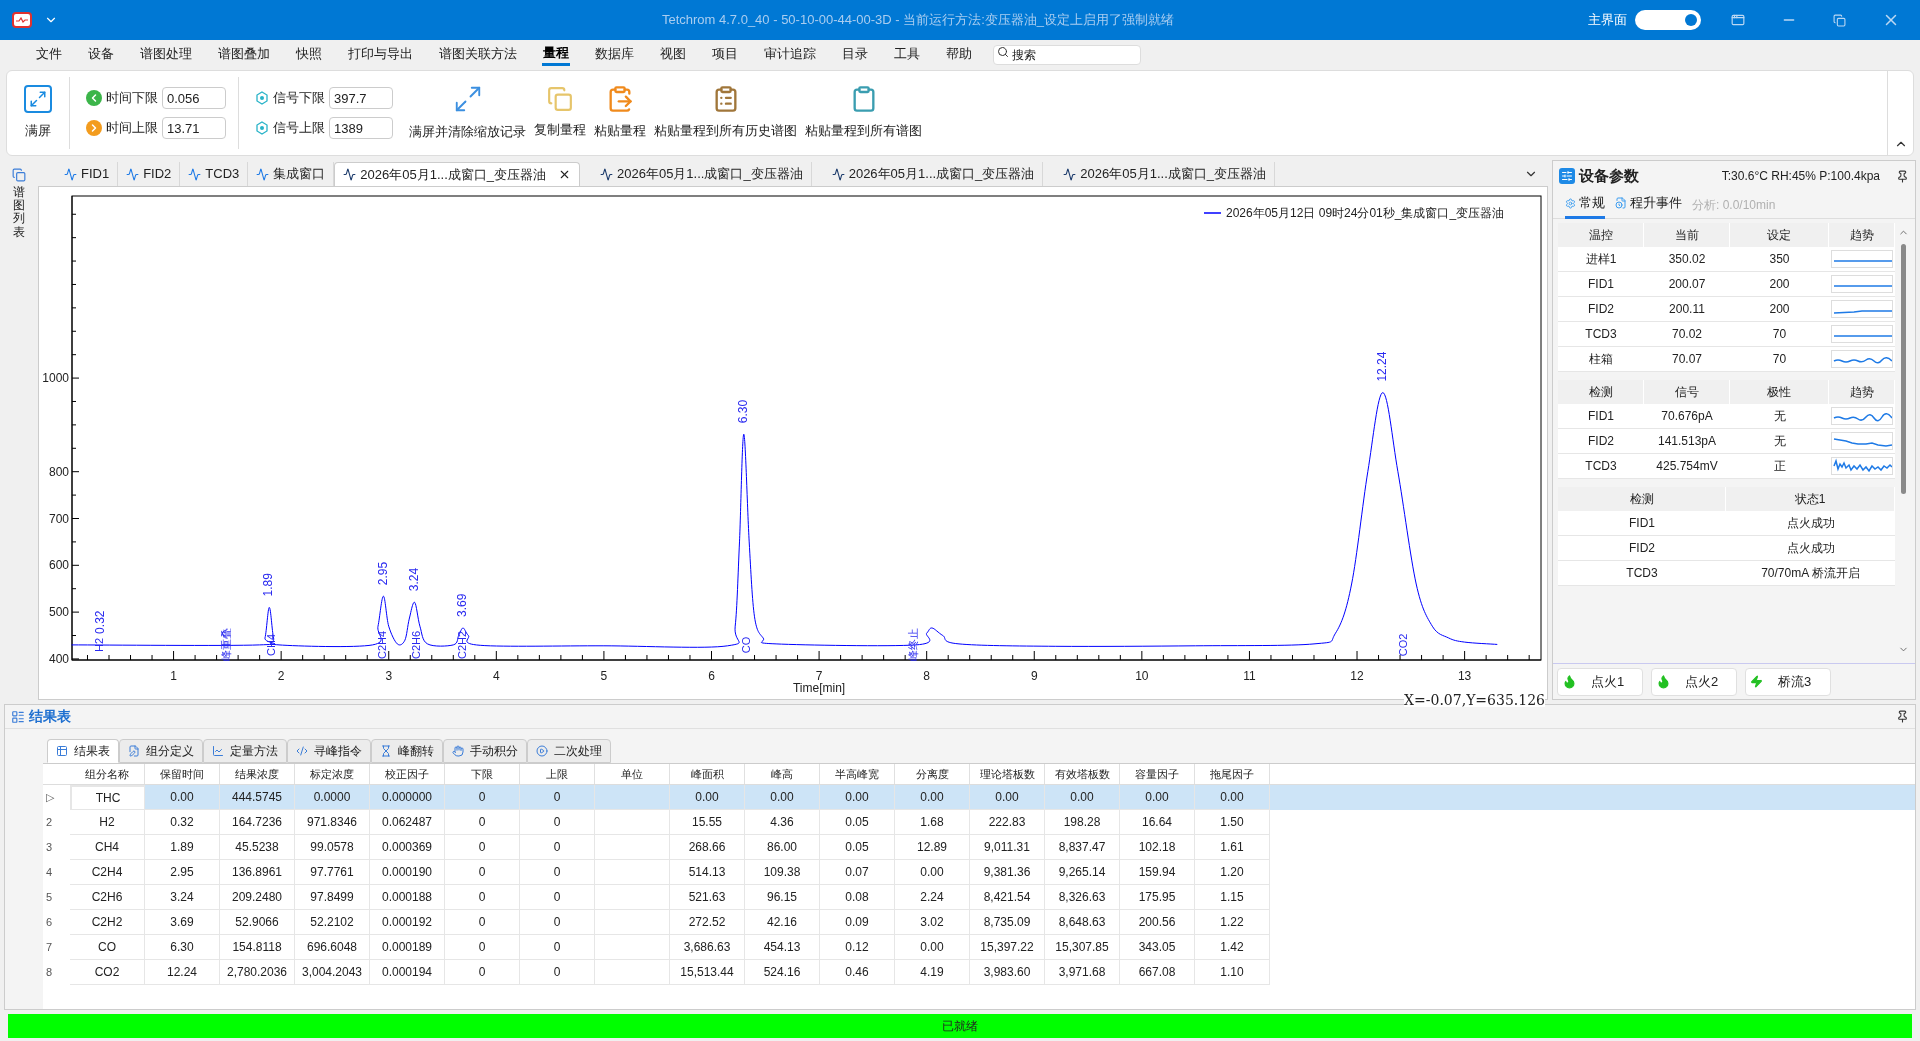 The image size is (1920, 1041). What do you see at coordinates (857, 972) in the screenshot?
I see `table-cell: 0.46` at bounding box center [857, 972].